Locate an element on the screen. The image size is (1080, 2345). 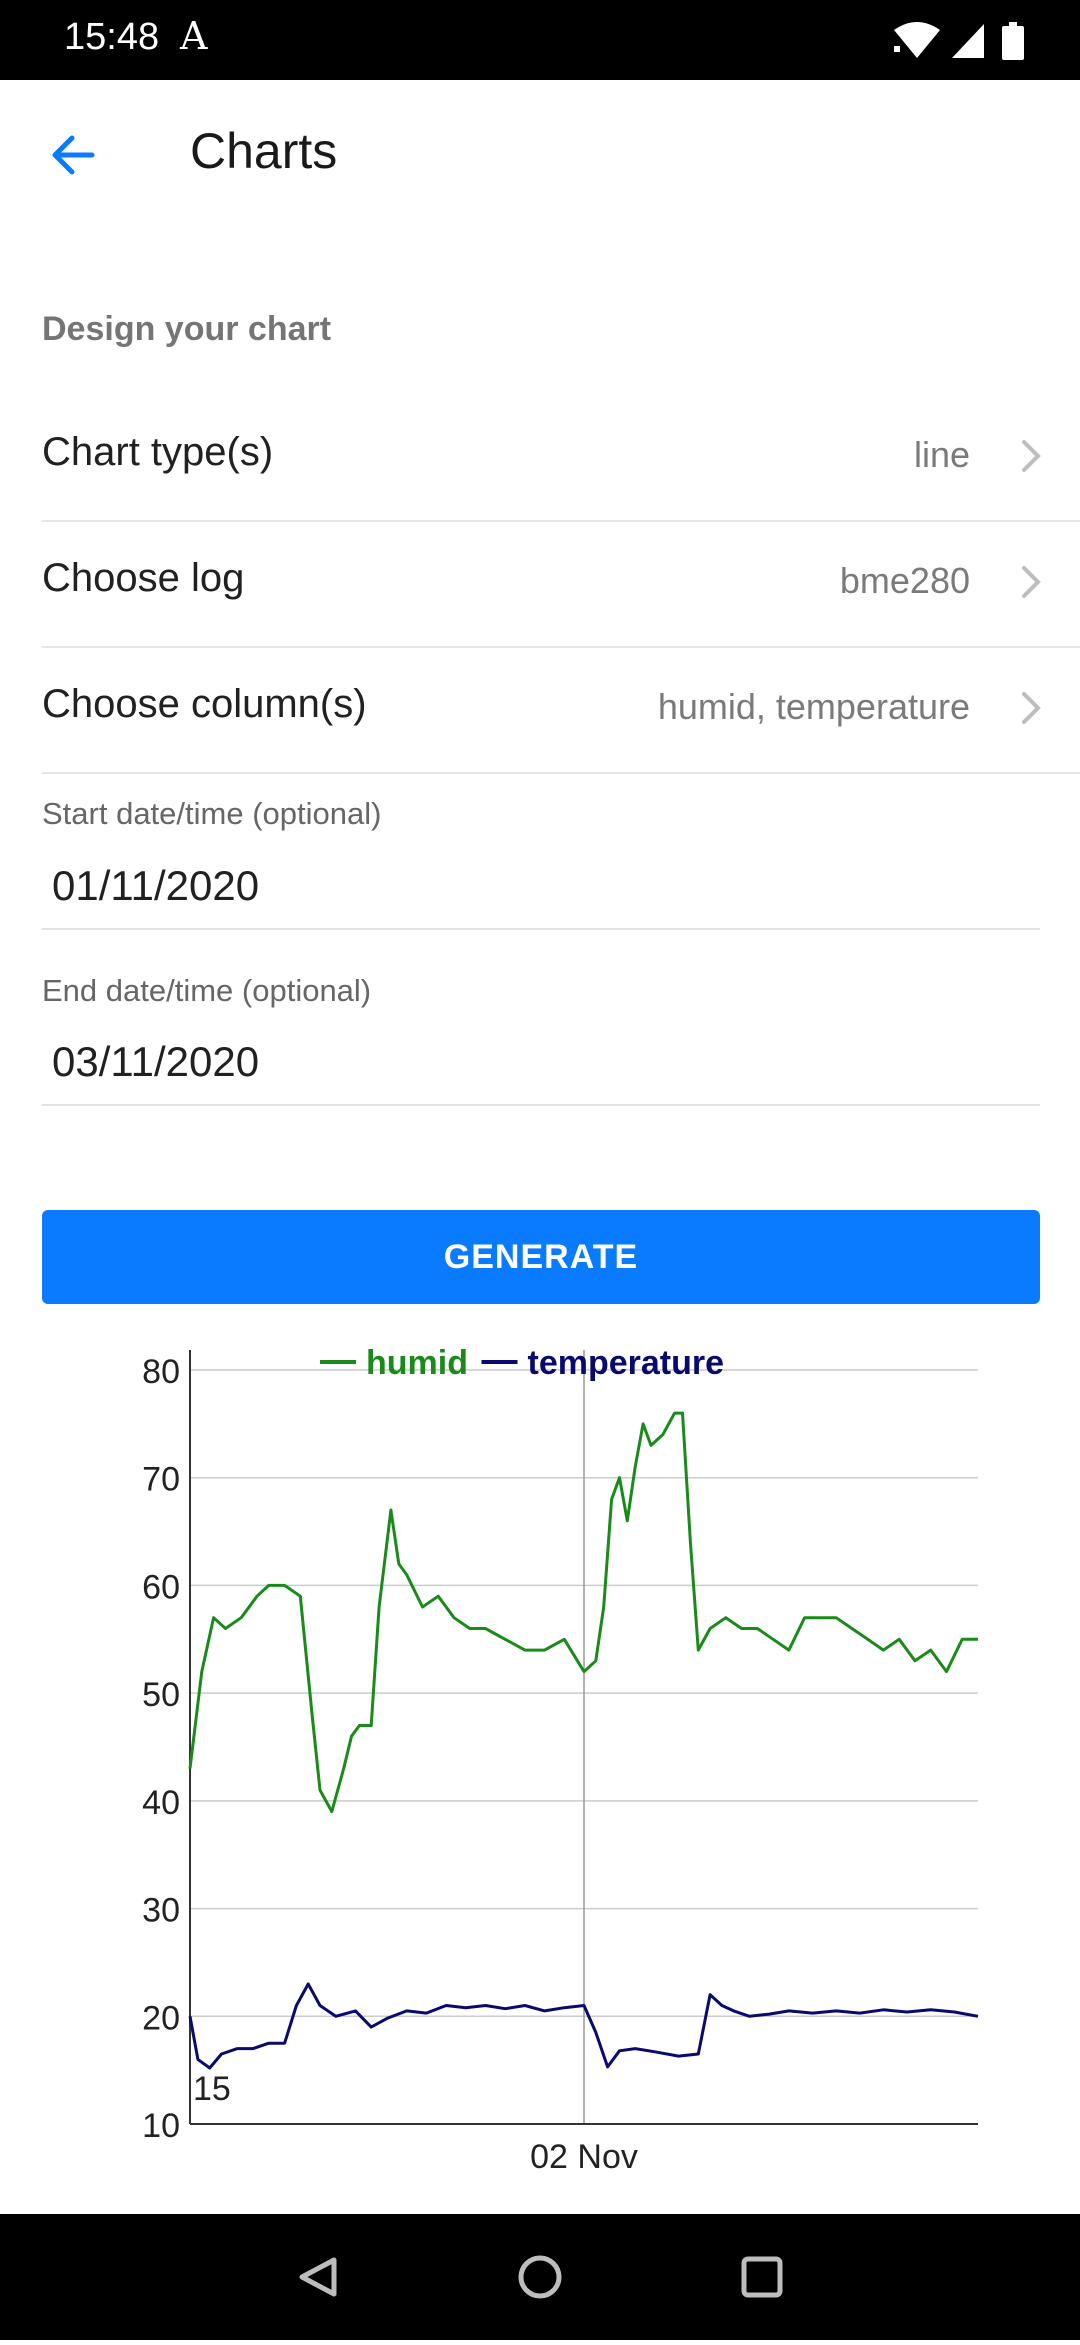
y-tick-label-70: 70 is located at coordinates (161, 1480).